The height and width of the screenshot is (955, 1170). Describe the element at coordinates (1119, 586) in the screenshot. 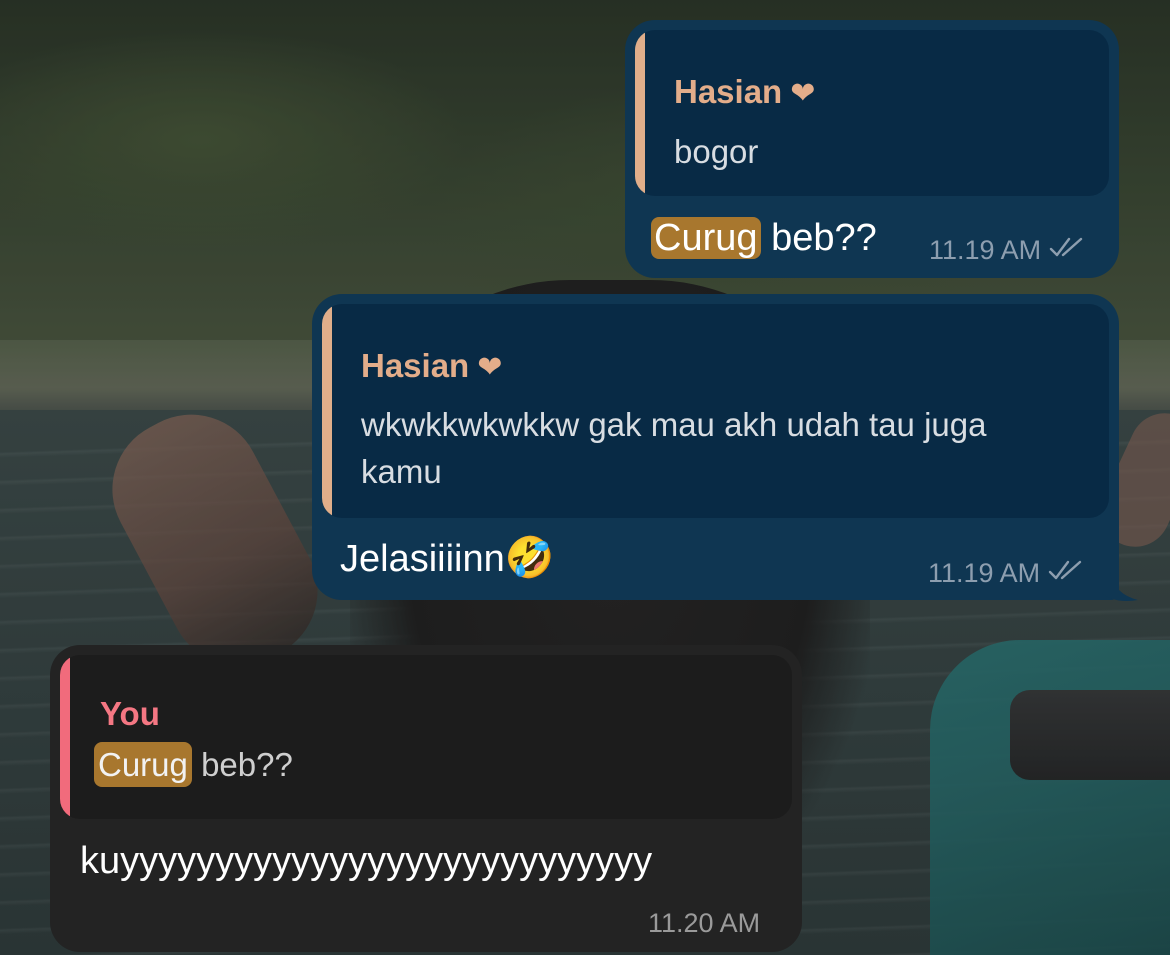

I see `bubble-tail` at that location.